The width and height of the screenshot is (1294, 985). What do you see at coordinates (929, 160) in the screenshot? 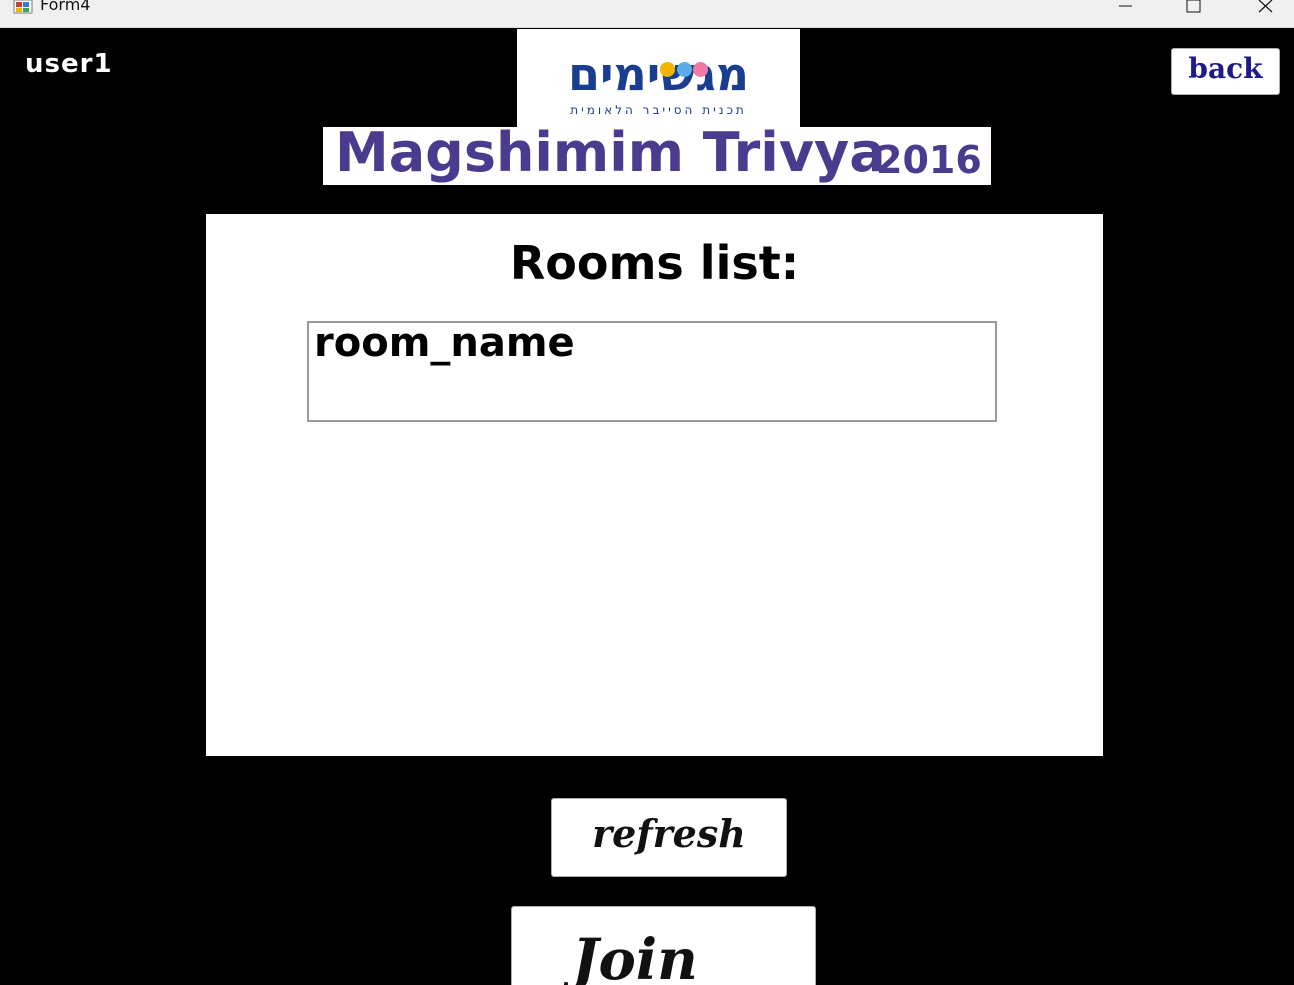
I see `banner-year: 2016` at bounding box center [929, 160].